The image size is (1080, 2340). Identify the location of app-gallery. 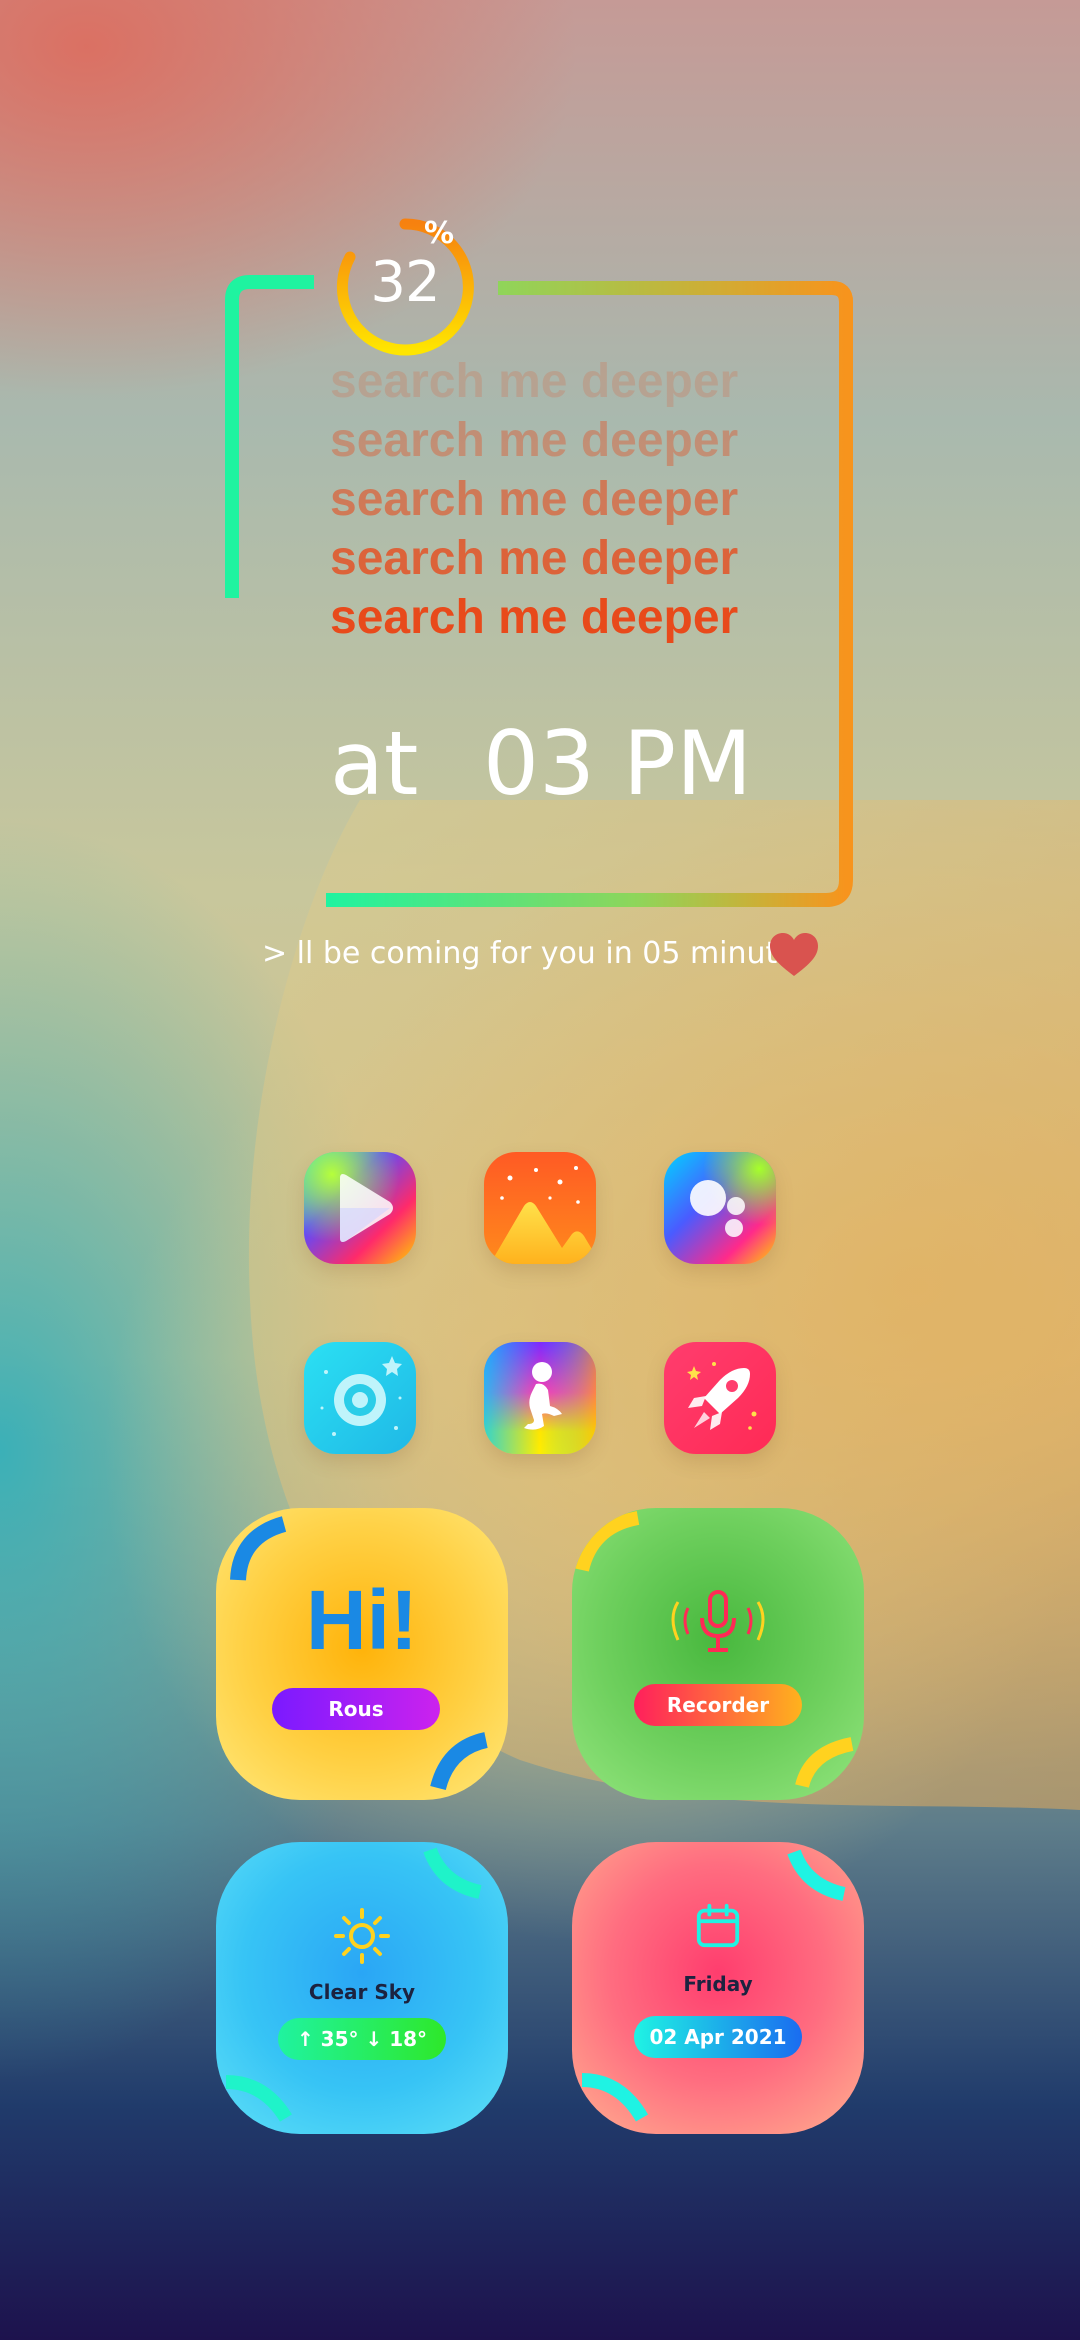
(540, 1208).